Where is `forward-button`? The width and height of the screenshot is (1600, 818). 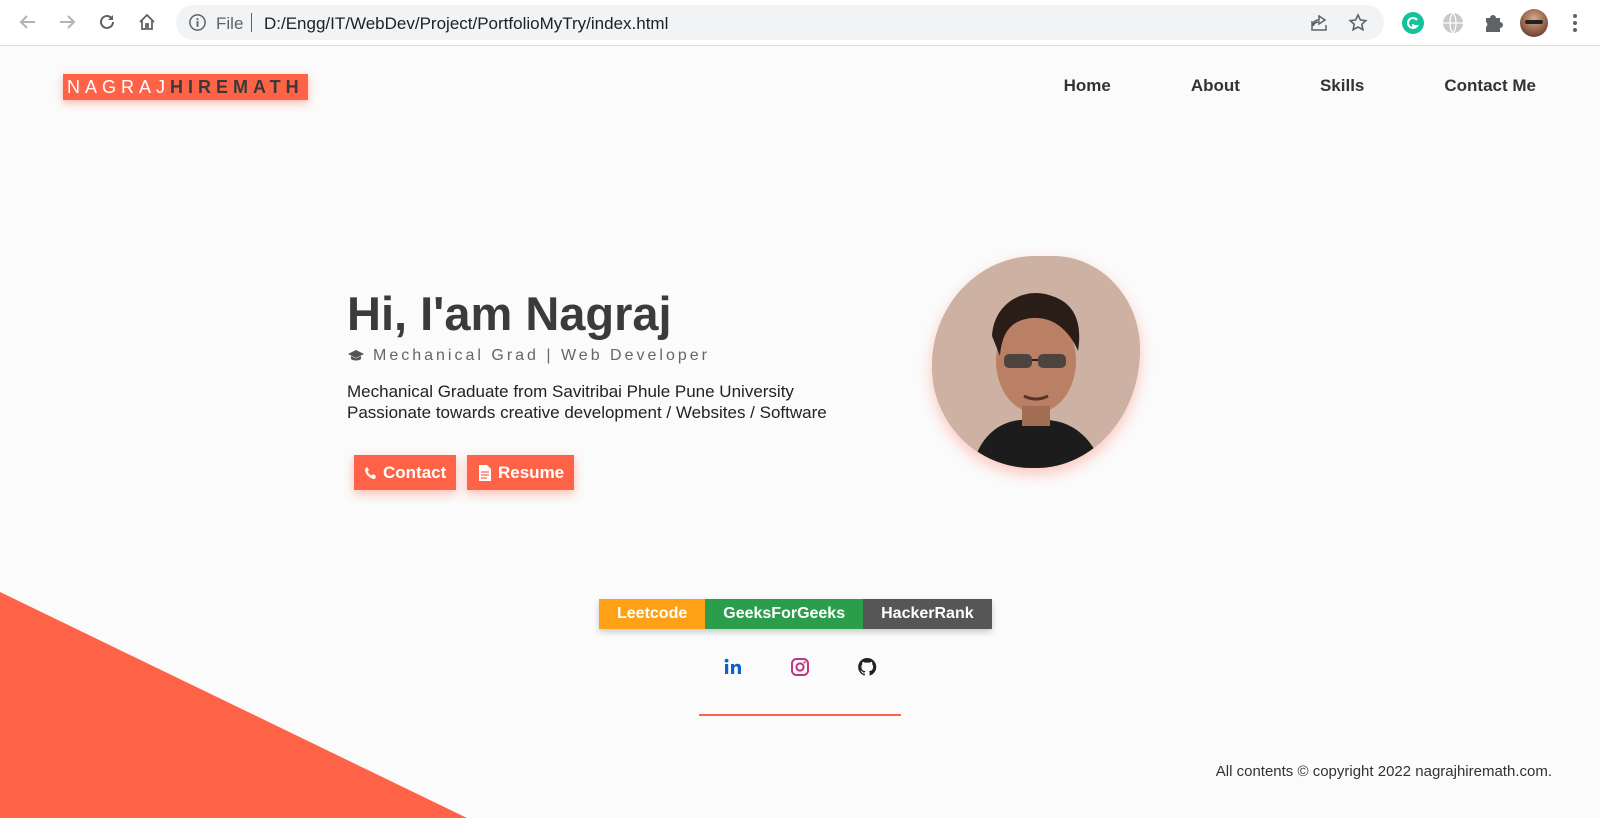 forward-button is located at coordinates (67, 22).